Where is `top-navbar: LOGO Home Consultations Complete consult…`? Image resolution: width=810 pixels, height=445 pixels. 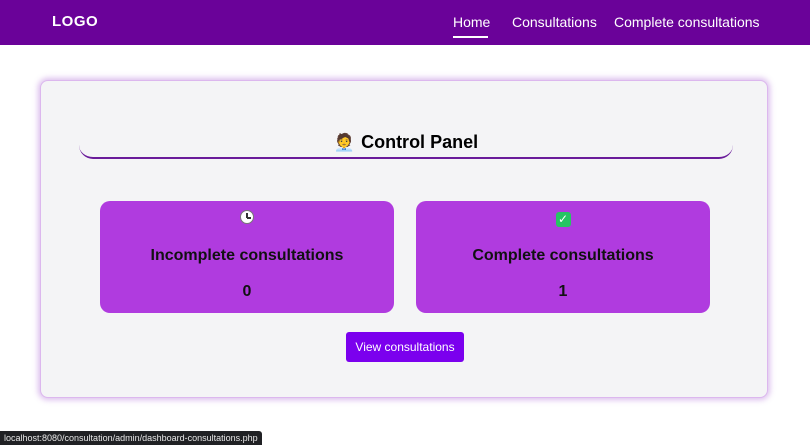
top-navbar: LOGO Home Consultations Complete consult… is located at coordinates (405, 22).